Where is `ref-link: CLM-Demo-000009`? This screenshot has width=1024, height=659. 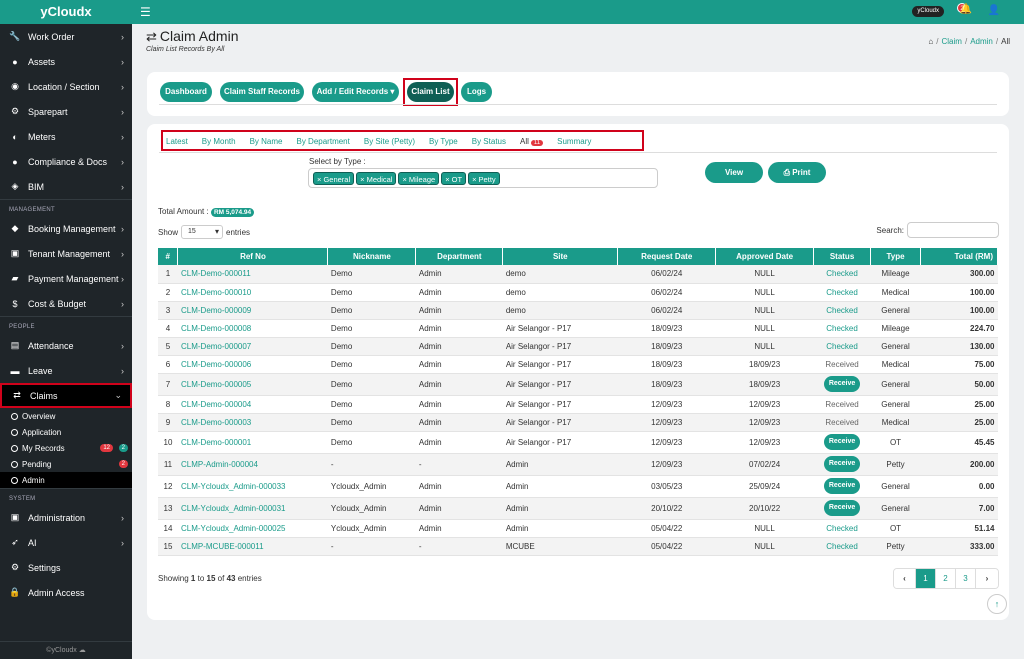
ref-link: CLM-Demo-000009 is located at coordinates (252, 310).